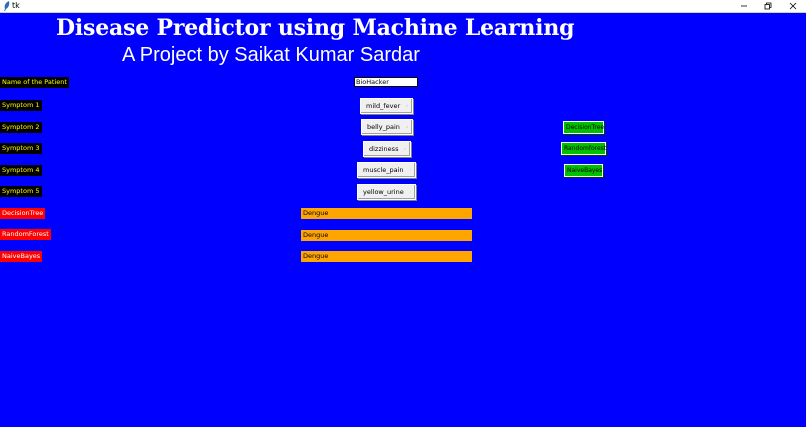  I want to click on patient-name-label: Name of the Patient, so click(34, 82).